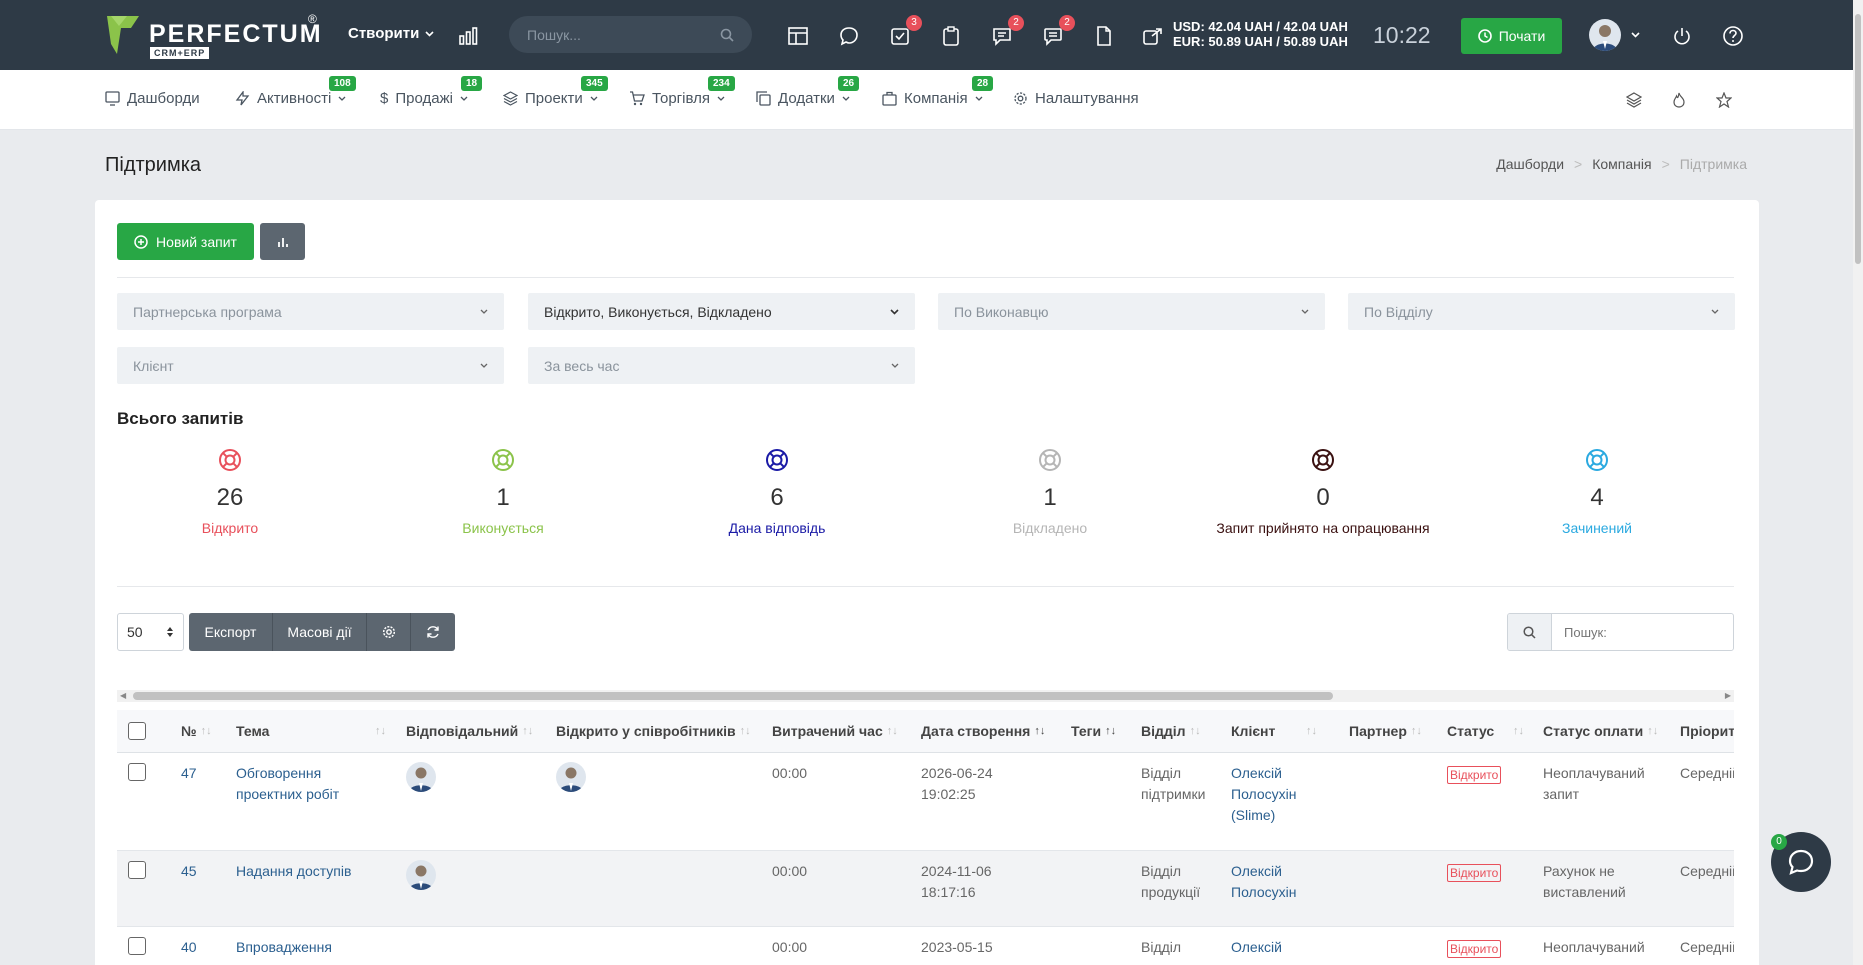 The height and width of the screenshot is (965, 1863). Describe the element at coordinates (653, 731) in the screenshot. I see `column-header-opened-by: Відкрито у співробітників ↑↓` at that location.